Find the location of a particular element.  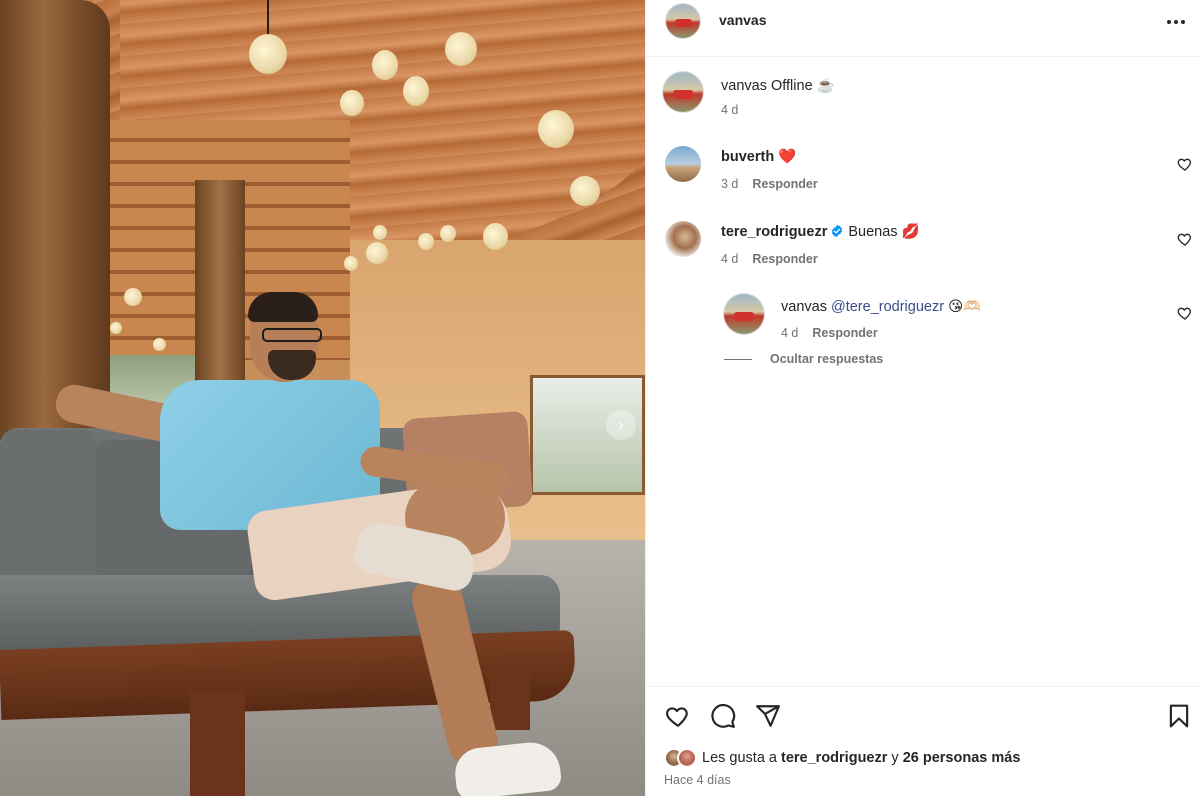

caption-time: 4 d is located at coordinates (729, 110).